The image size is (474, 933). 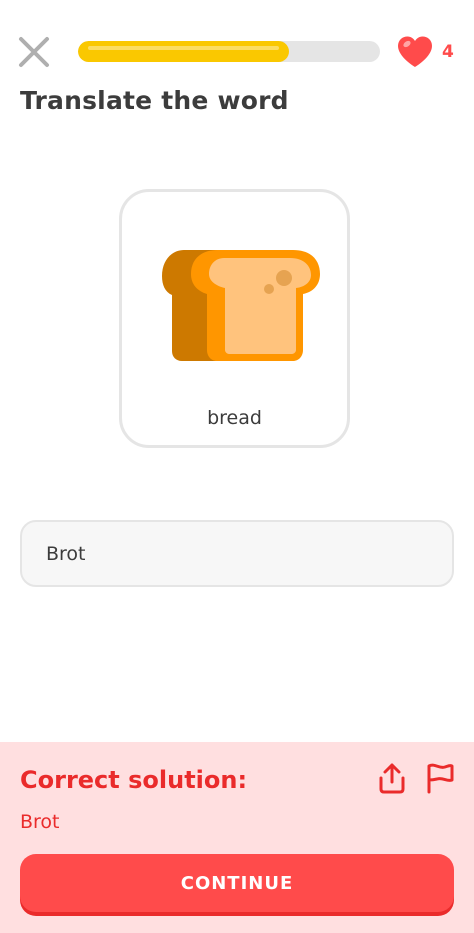 I want to click on bread-icon, so click(x=241, y=305).